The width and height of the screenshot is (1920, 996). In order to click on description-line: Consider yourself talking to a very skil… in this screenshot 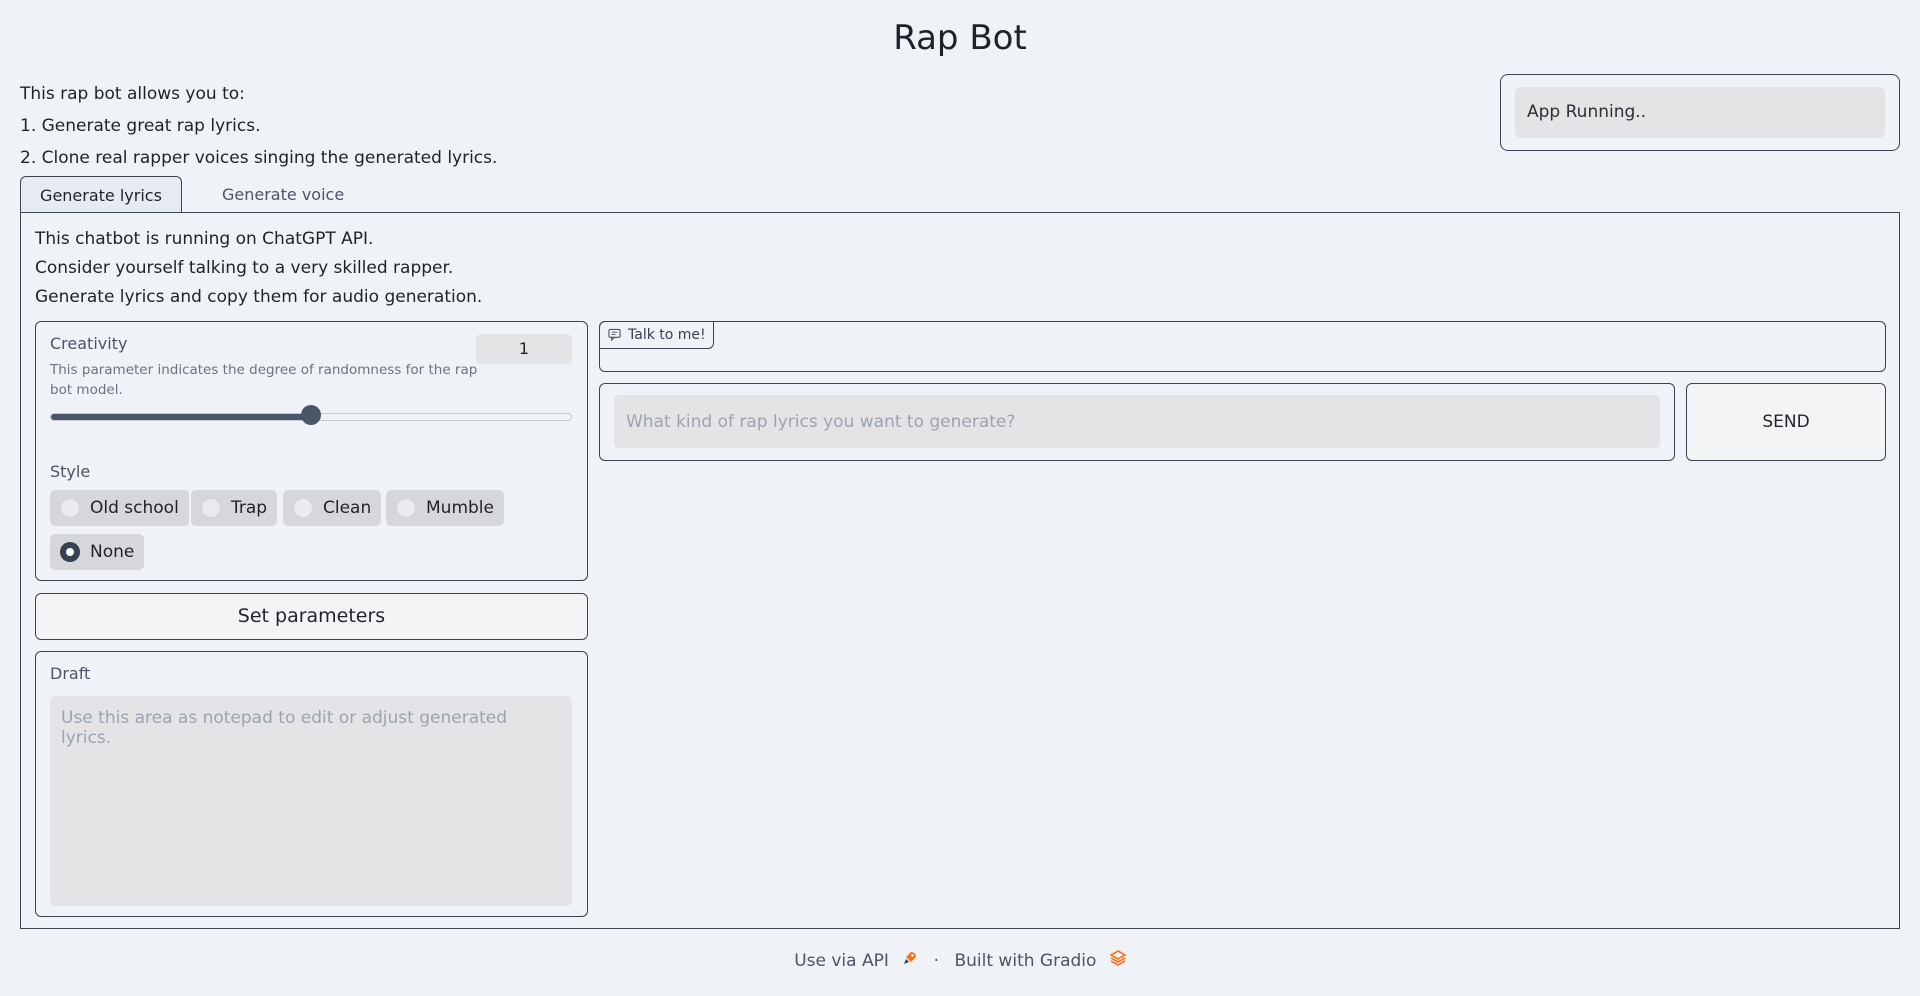, I will do `click(244, 268)`.